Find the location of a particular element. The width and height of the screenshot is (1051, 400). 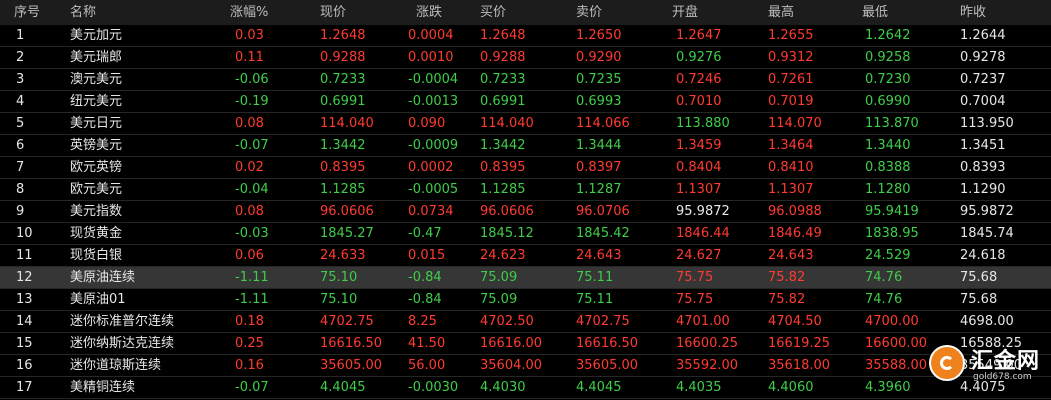

cell-ask: 0.6993 is located at coordinates (599, 101).